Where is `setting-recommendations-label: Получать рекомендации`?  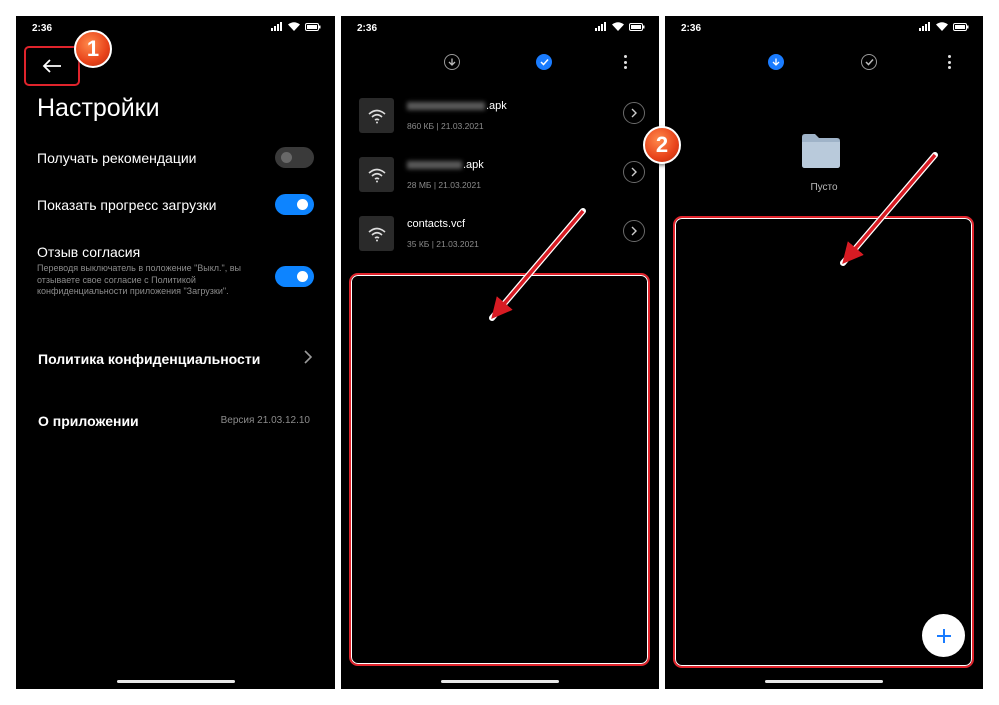
setting-recommendations-label: Получать рекомендации is located at coordinates (117, 158).